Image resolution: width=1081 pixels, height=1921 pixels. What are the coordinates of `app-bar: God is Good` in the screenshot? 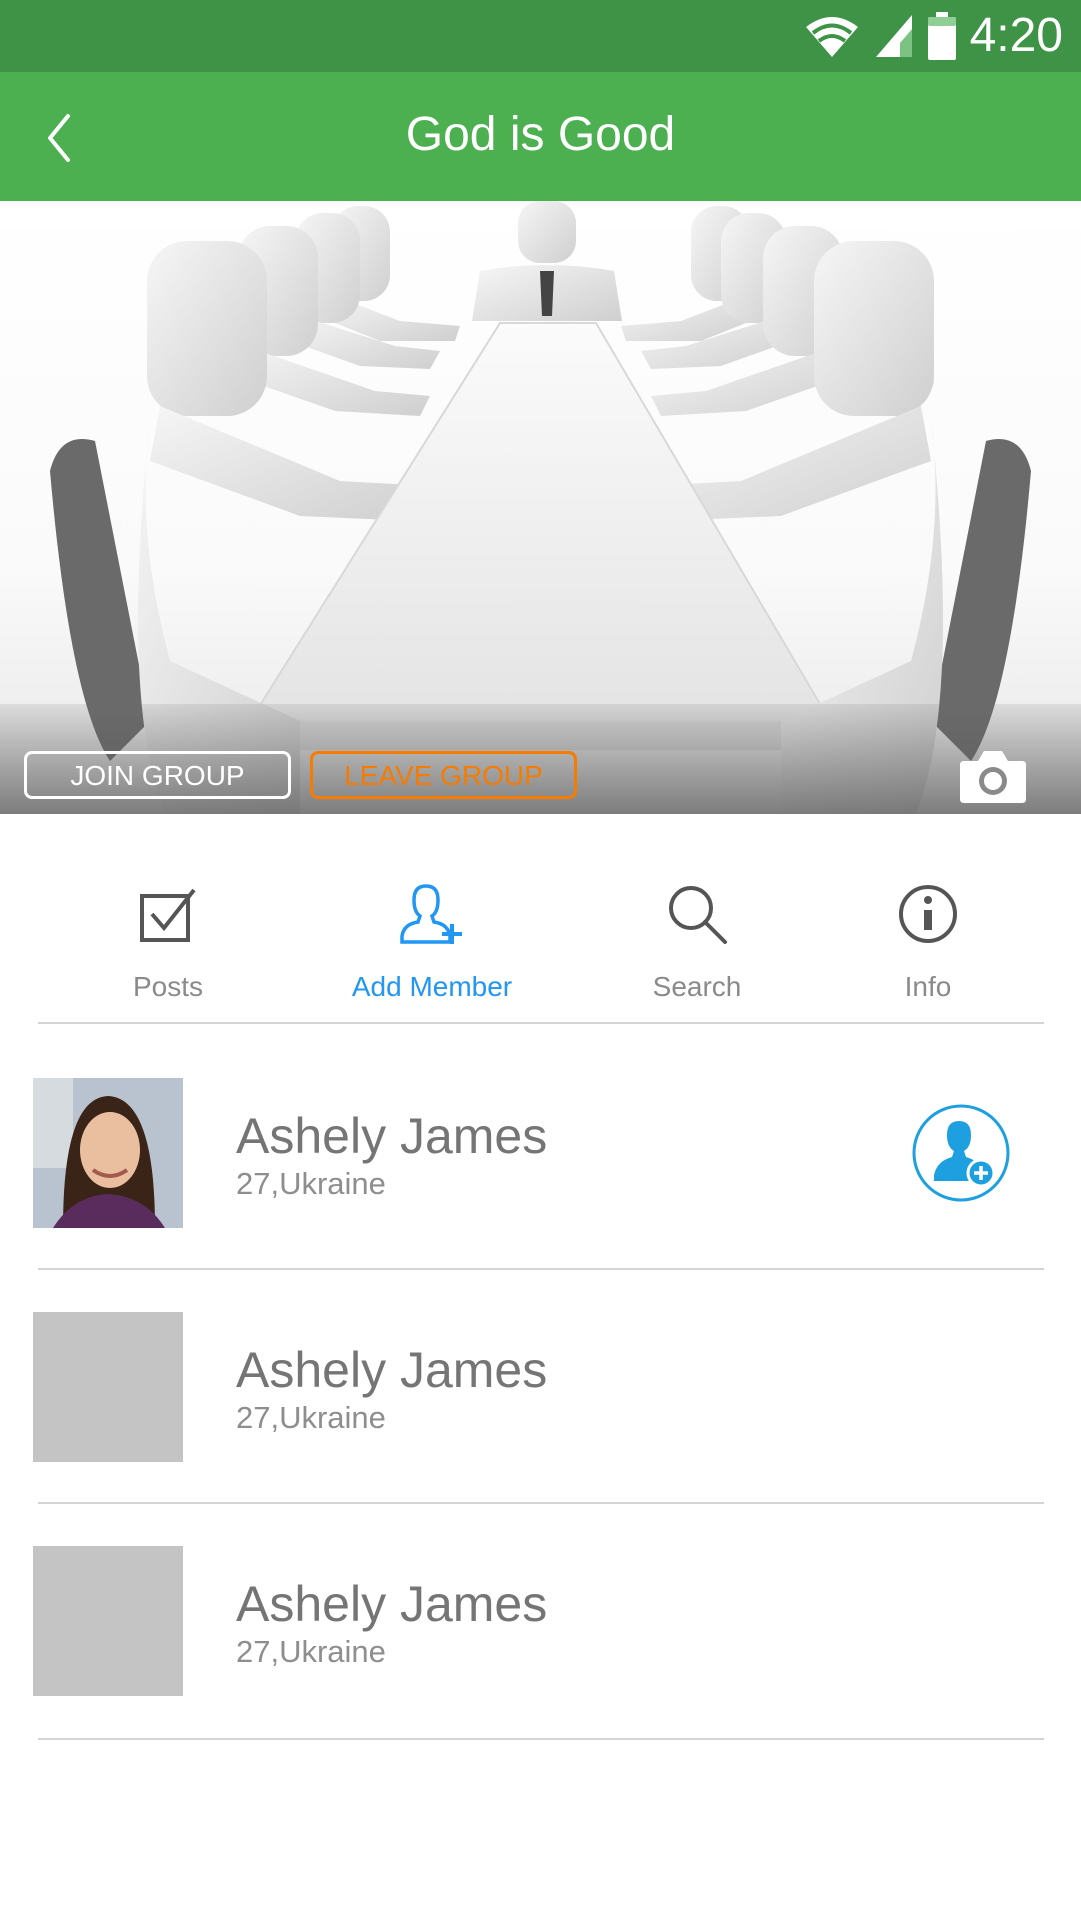 It's located at (540, 136).